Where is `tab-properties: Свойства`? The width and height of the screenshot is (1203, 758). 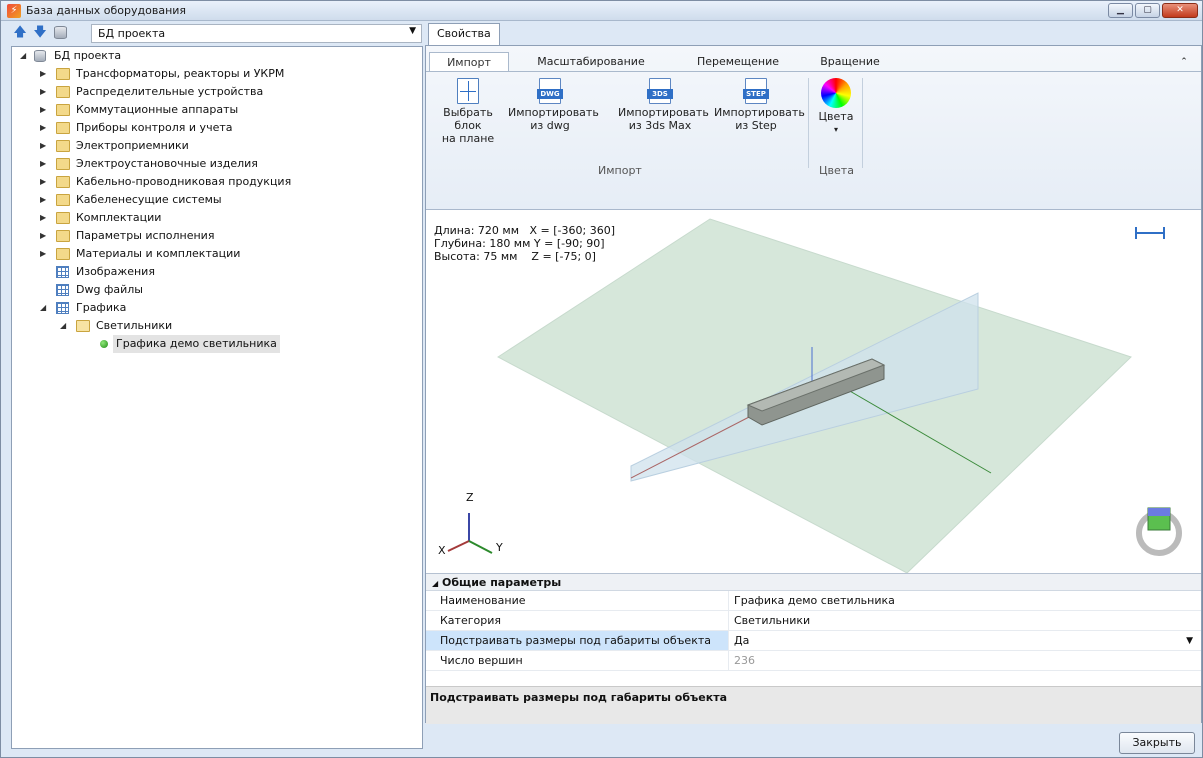
tab-properties: Свойства is located at coordinates (464, 34).